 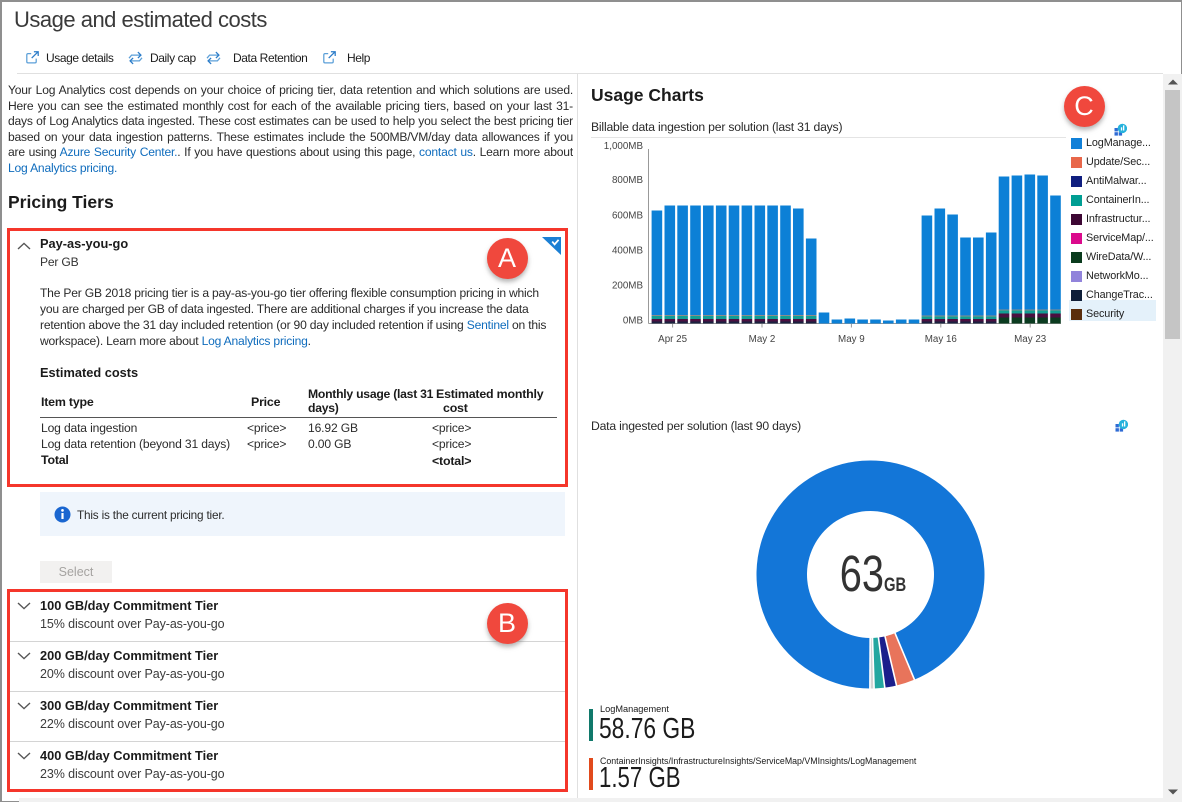 What do you see at coordinates (628, 216) in the screenshot?
I see `svg-text: 600MB` at bounding box center [628, 216].